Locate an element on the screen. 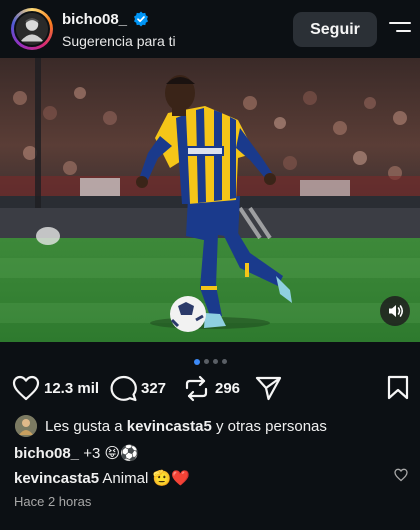 Image resolution: width=420 pixels, height=530 pixels. bookmark-icon is located at coordinates (398, 387).